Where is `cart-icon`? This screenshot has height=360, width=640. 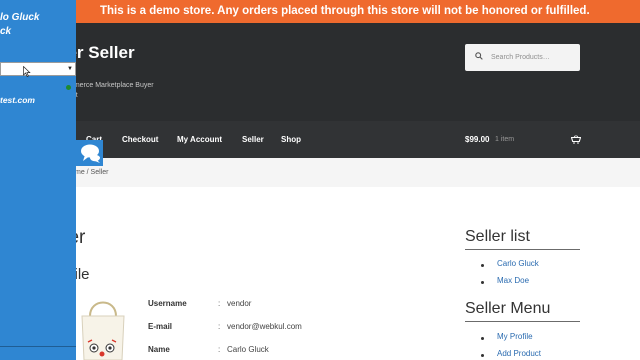
cart-icon is located at coordinates (576, 139).